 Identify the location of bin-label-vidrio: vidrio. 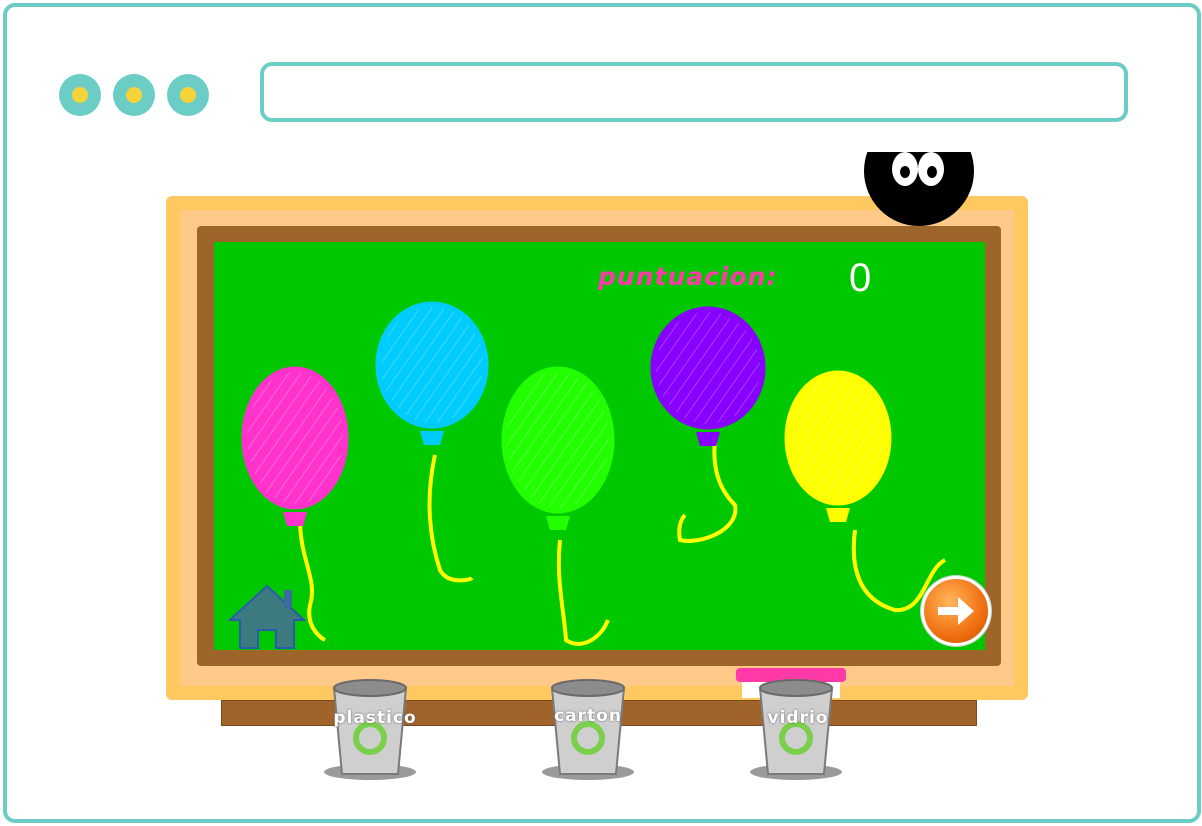
(798, 718).